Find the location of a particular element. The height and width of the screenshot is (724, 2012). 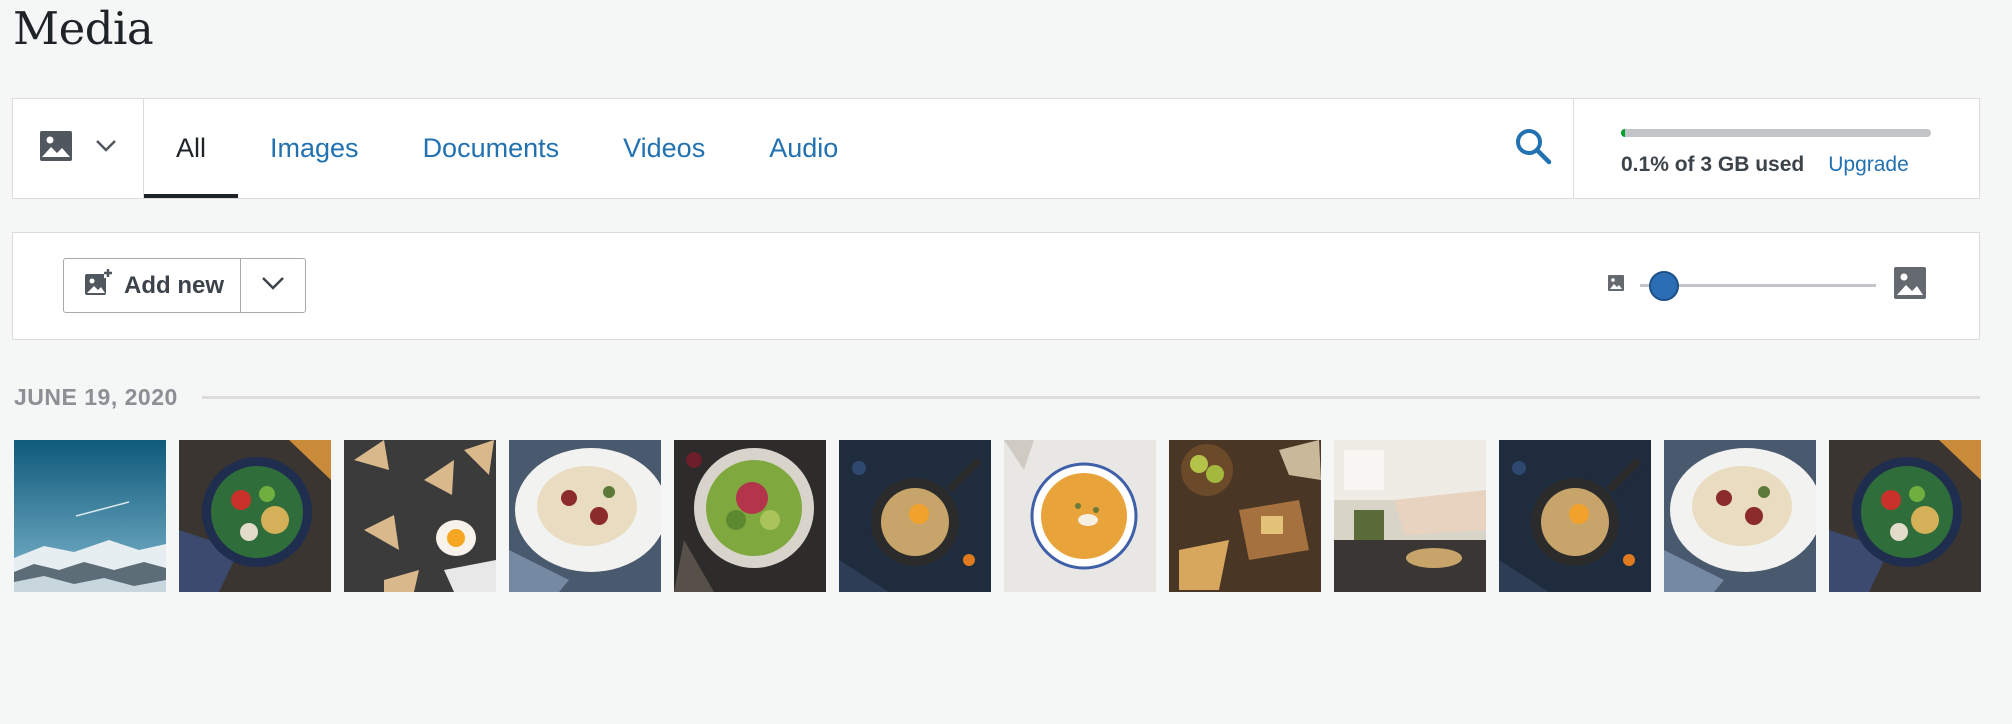

upgrade-link: Upgrade is located at coordinates (1868, 165).